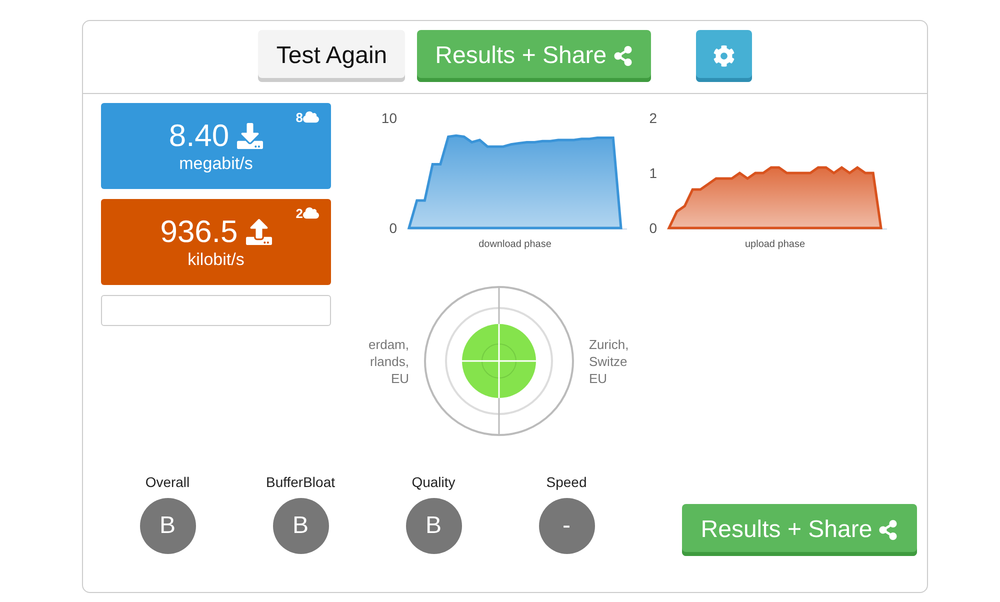 The width and height of the screenshot is (1000, 602). What do you see at coordinates (216, 136) in the screenshot?
I see `speed-value: 8.40` at bounding box center [216, 136].